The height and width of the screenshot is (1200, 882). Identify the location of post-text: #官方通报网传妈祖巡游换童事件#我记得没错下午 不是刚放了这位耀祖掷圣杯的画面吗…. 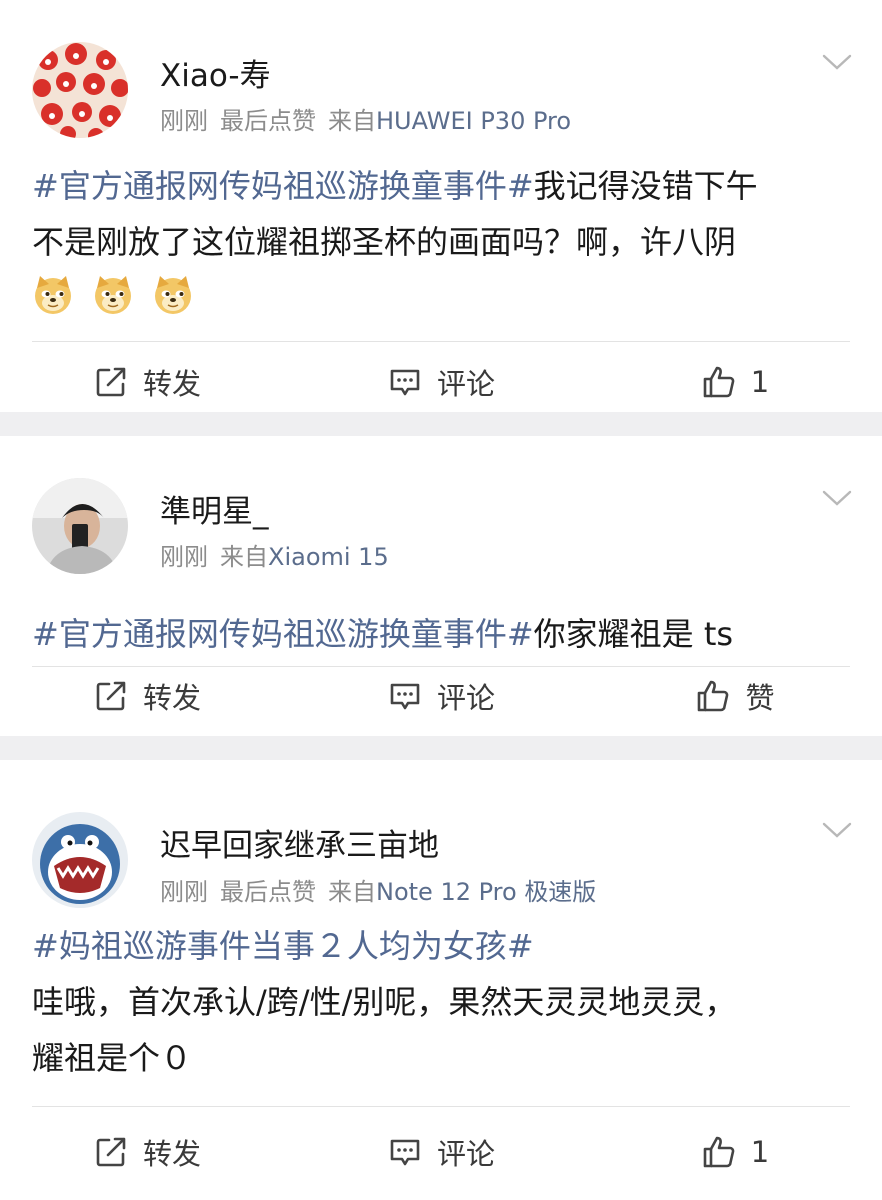
(440, 237).